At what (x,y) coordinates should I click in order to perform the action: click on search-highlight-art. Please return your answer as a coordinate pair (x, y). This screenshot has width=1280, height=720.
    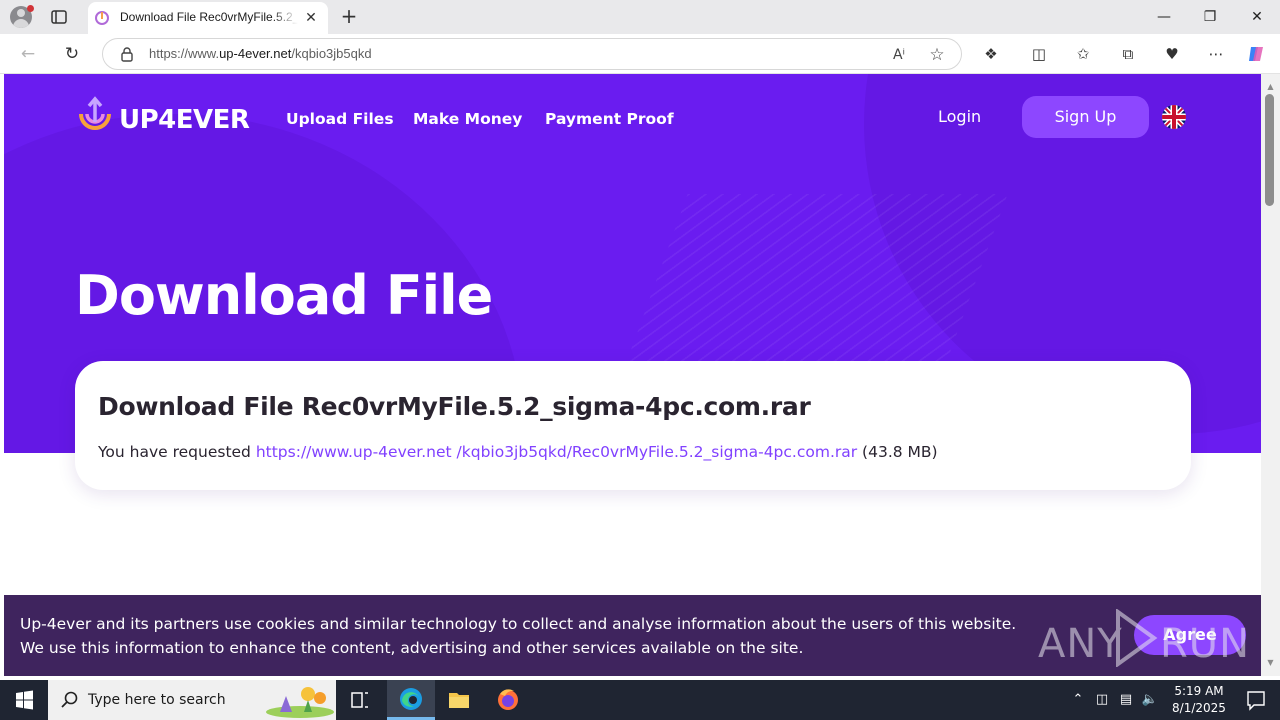
    Looking at the image, I should click on (300, 702).